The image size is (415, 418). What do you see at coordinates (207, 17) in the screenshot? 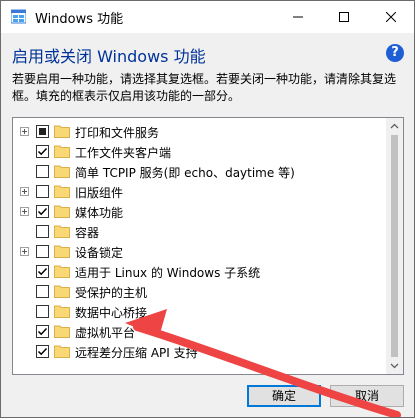
I see `title-bar: Windows 功能` at bounding box center [207, 17].